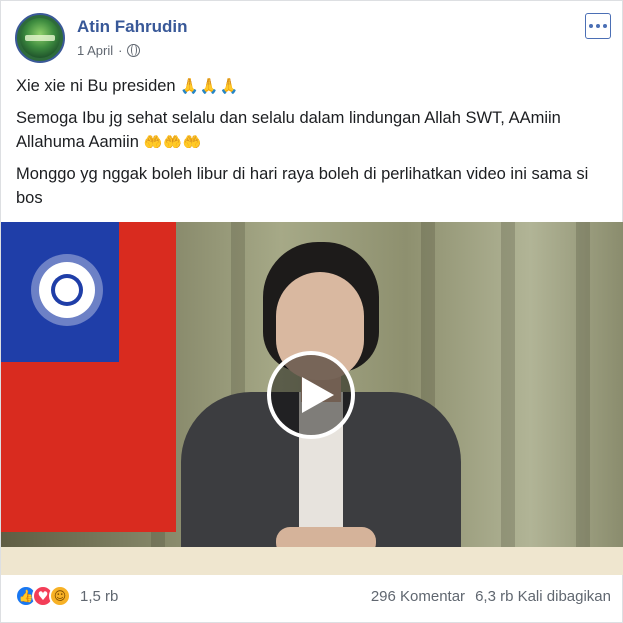 Image resolution: width=623 pixels, height=623 pixels. I want to click on post-stats: 296 Komentar 6,3 rb Kali dibagikan, so click(491, 596).